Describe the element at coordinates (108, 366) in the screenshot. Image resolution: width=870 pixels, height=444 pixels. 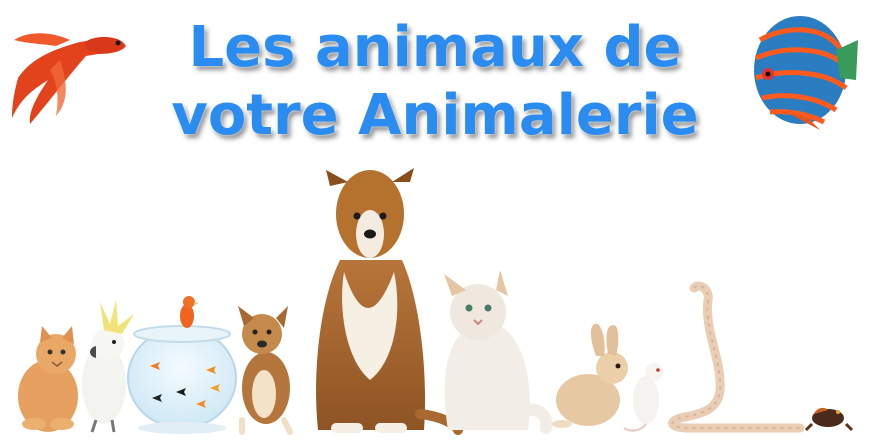
I see `cockatoo` at that location.